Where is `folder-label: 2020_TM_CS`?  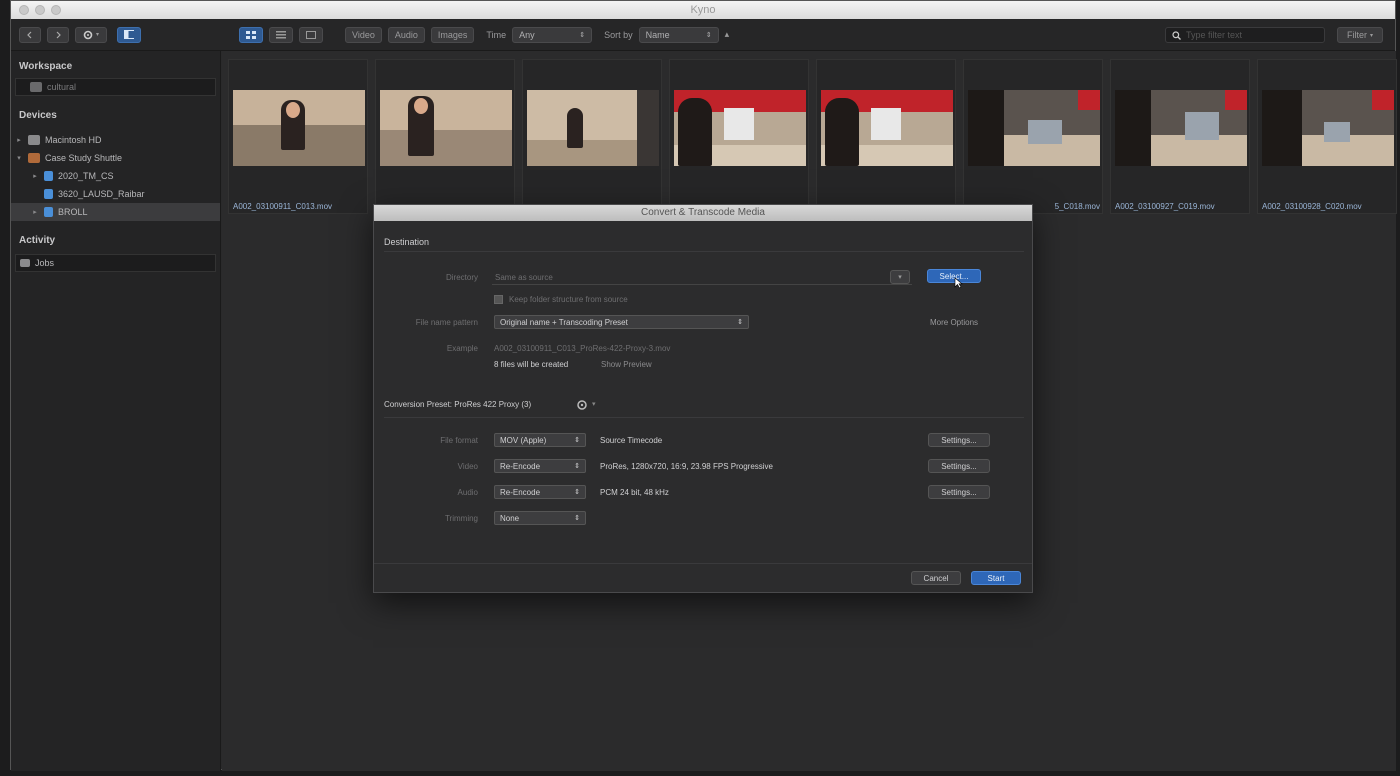 folder-label: 2020_TM_CS is located at coordinates (86, 176).